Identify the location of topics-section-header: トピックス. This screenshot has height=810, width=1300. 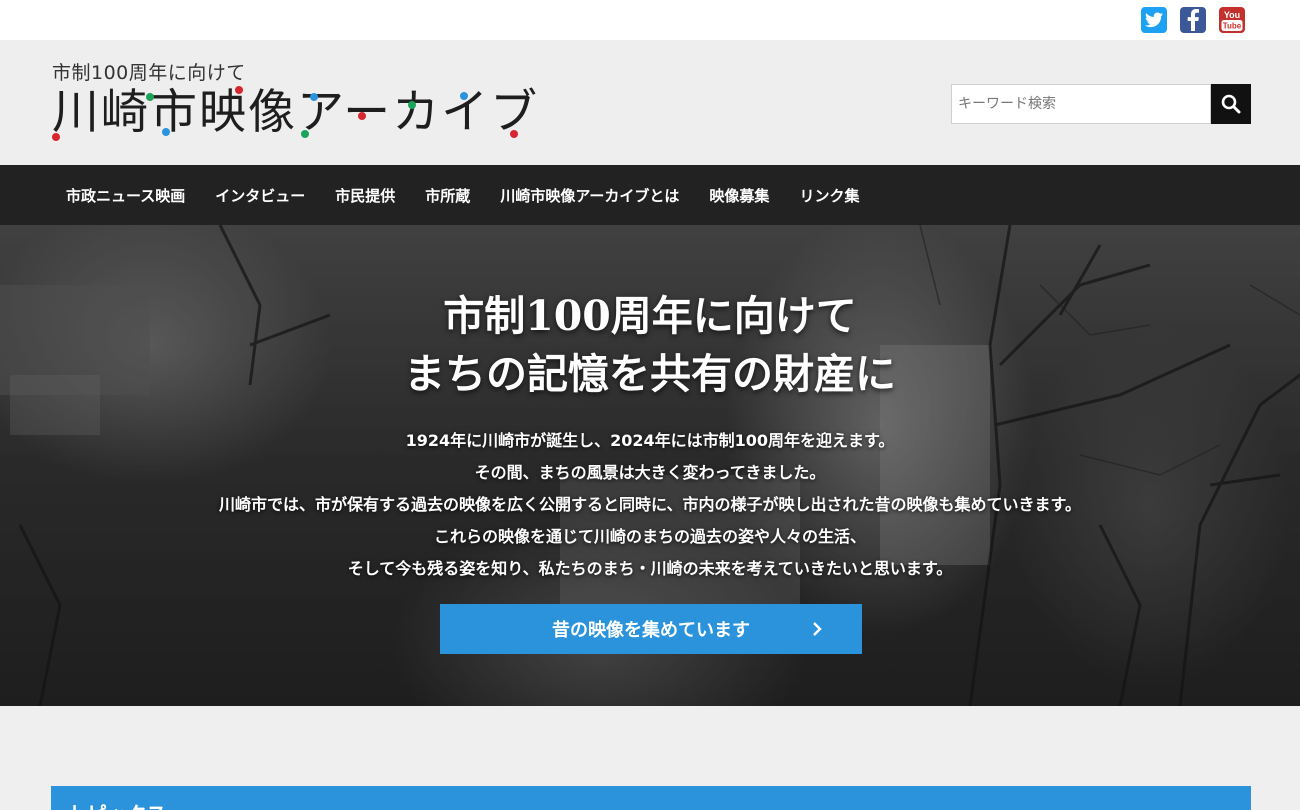
(651, 798).